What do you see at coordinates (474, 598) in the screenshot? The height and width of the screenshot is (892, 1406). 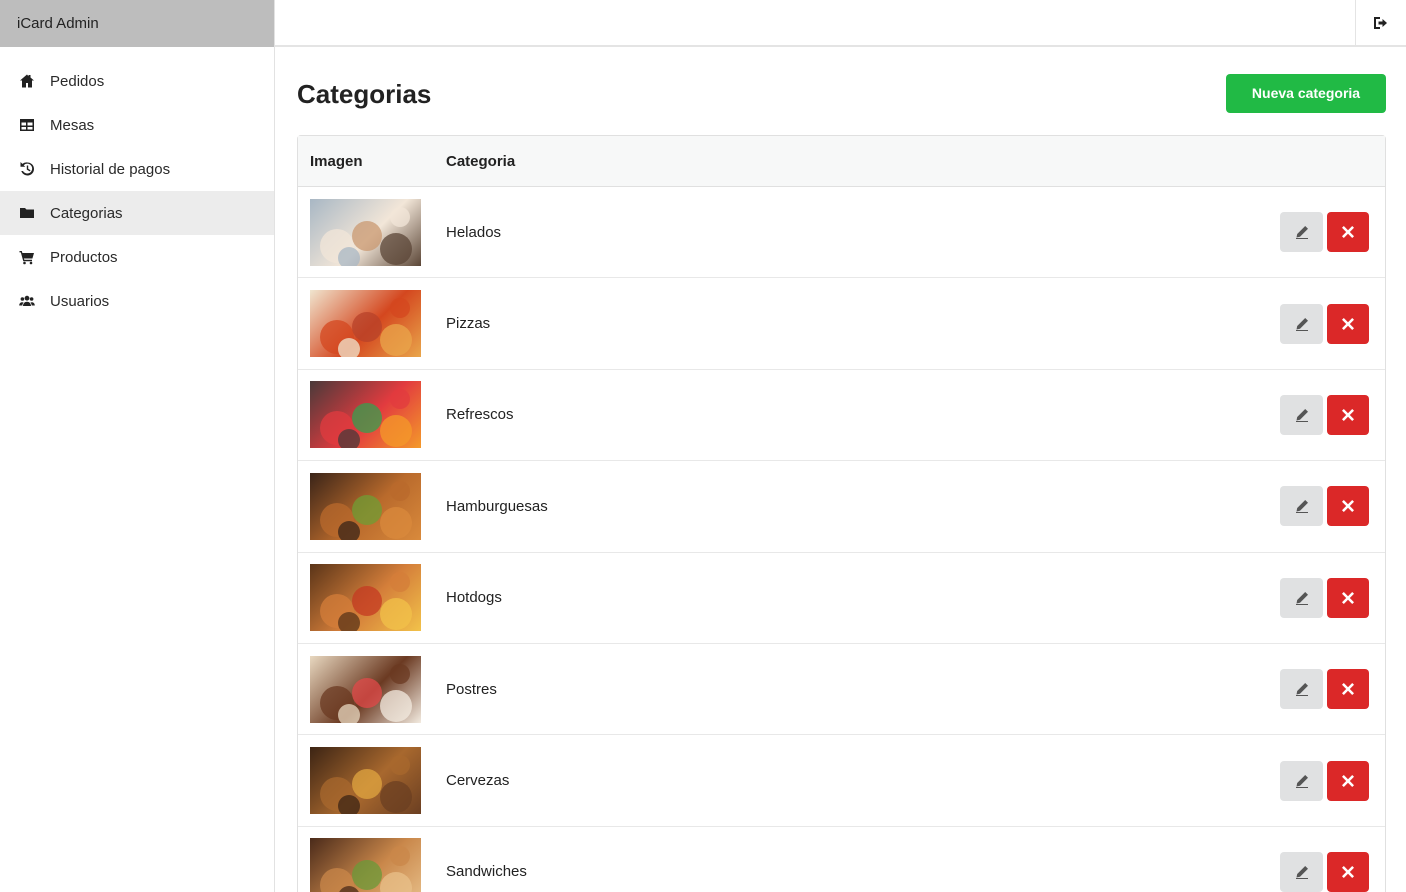 I see `category-name: Hotdogs` at bounding box center [474, 598].